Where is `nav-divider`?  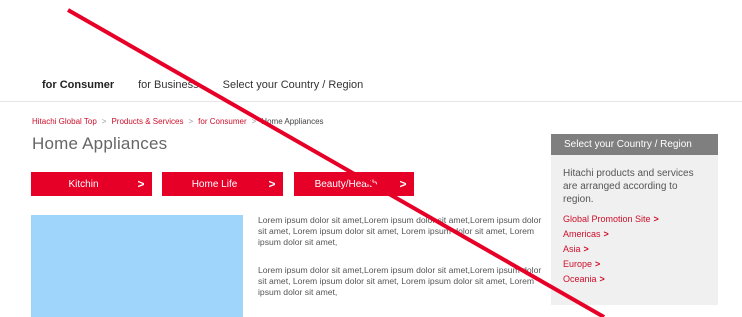 nav-divider is located at coordinates (371, 101).